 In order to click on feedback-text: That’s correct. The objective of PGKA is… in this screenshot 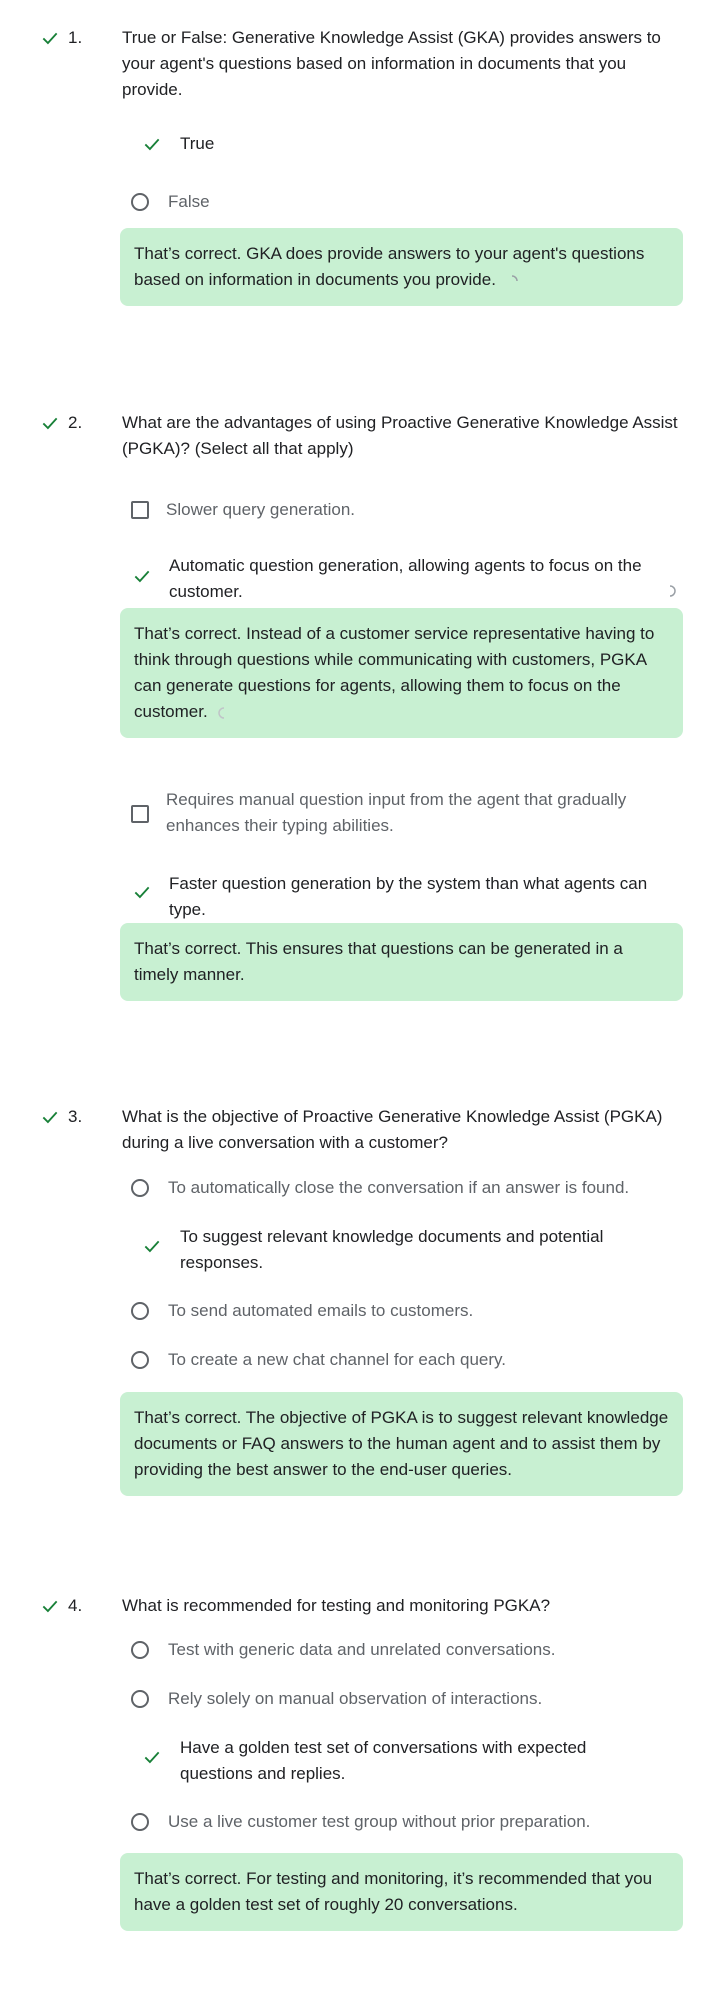, I will do `click(401, 1443)`.